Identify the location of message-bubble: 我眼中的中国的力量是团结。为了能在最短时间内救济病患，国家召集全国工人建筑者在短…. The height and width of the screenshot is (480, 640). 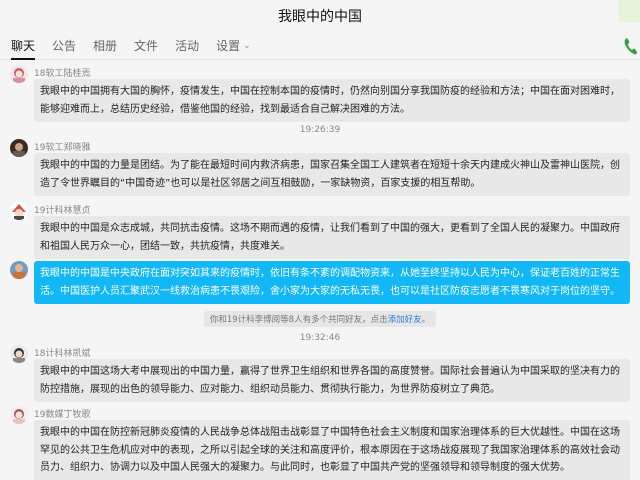
(332, 174).